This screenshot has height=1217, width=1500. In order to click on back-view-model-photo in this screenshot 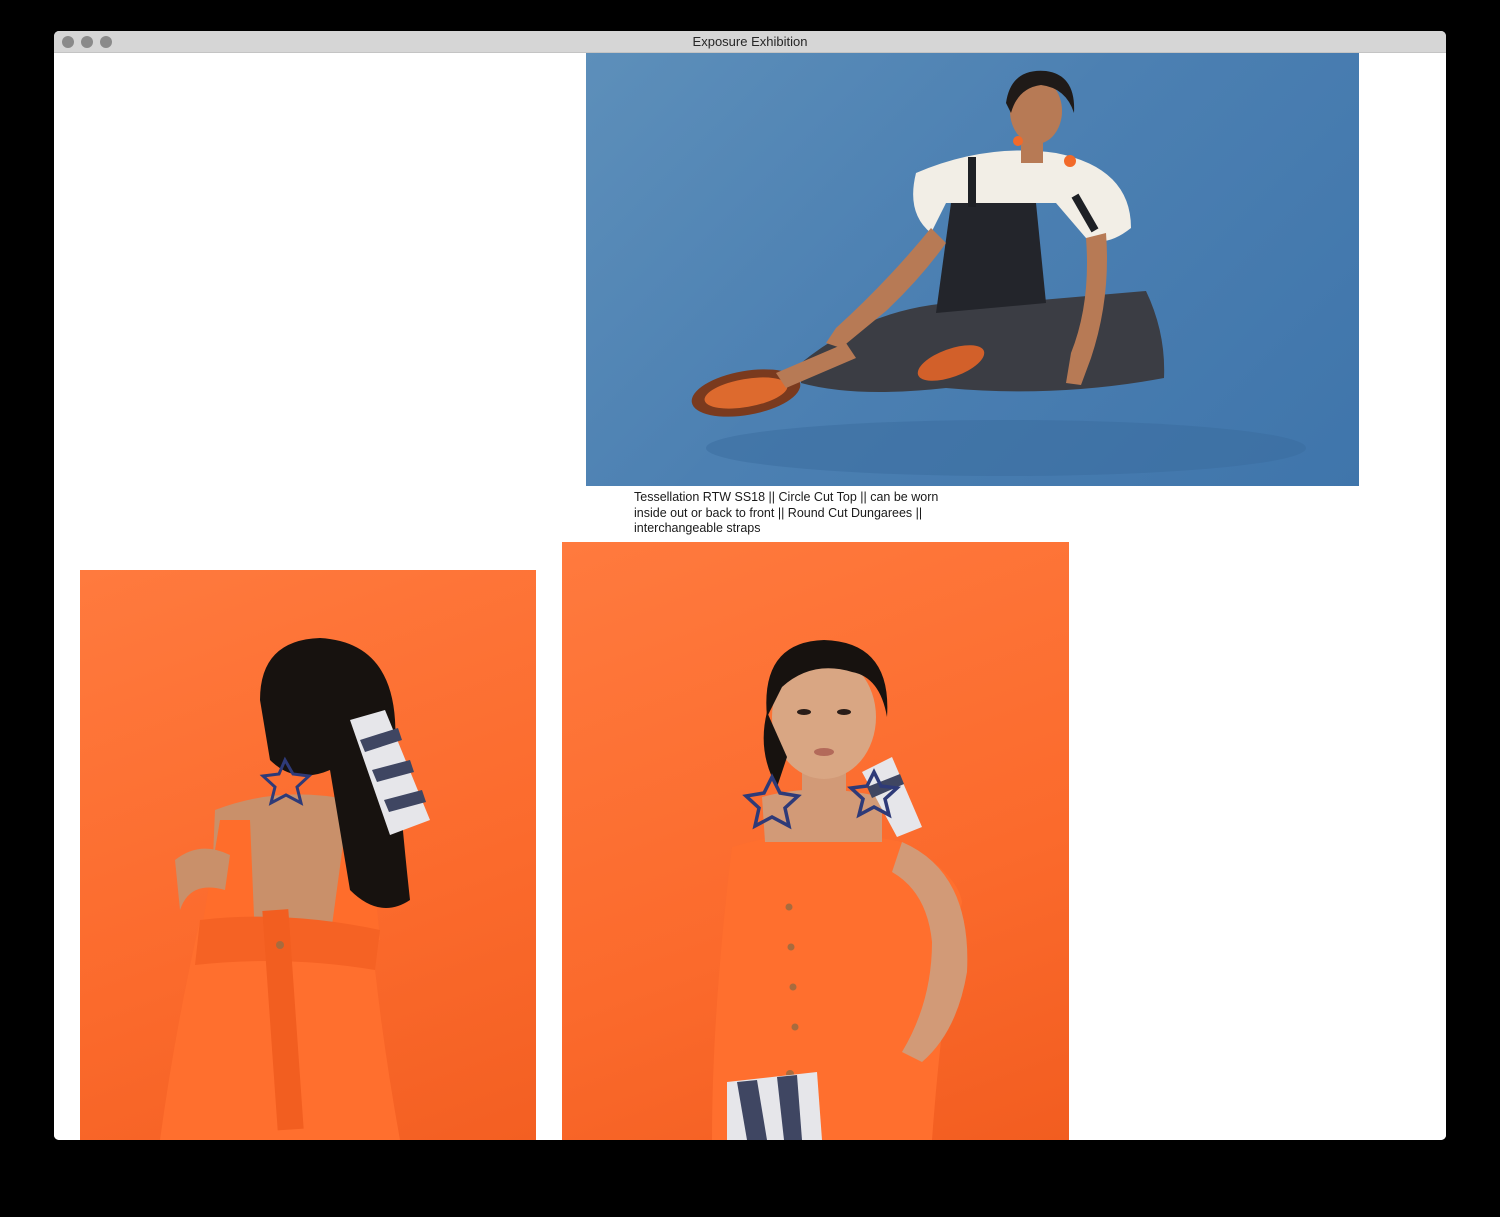, I will do `click(308, 855)`.